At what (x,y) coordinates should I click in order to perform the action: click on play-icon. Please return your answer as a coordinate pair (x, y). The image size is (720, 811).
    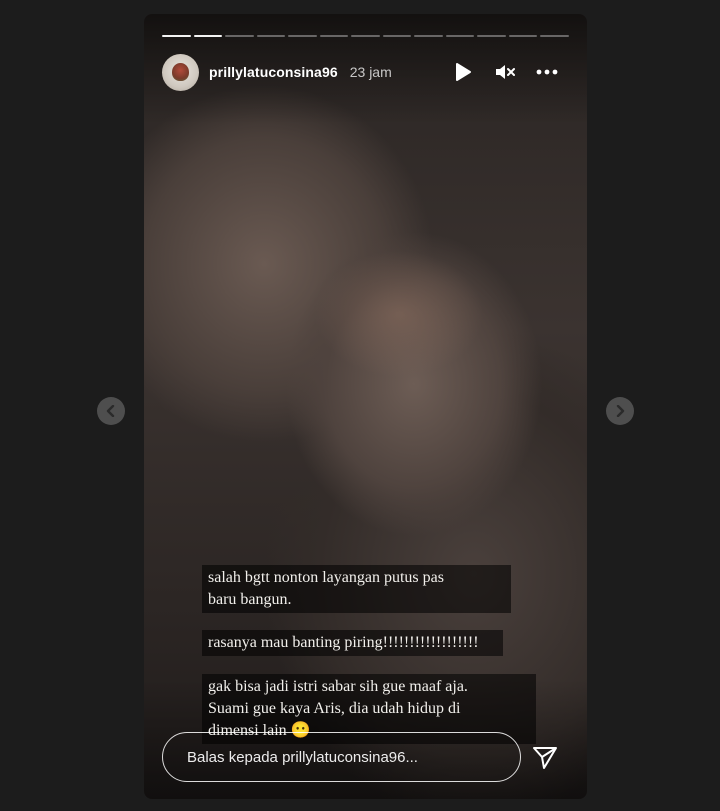
    Looking at the image, I should click on (463, 72).